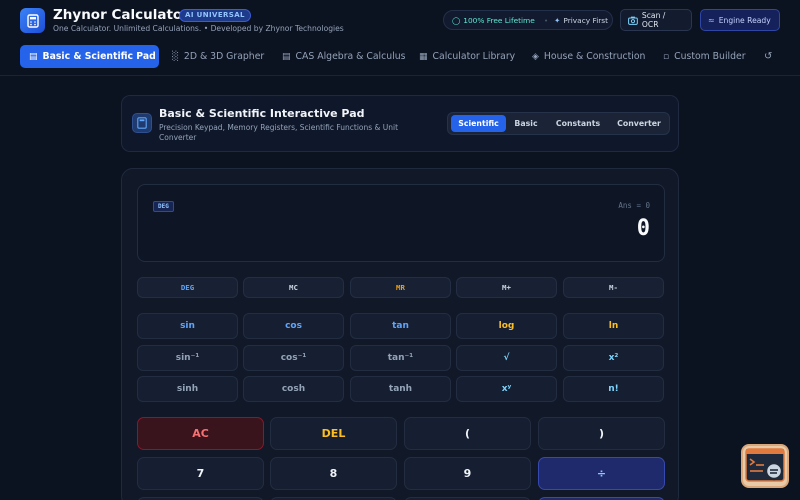 This screenshot has height=500, width=800. Describe the element at coordinates (601, 433) in the screenshot. I see `close-paren-key: )` at that location.